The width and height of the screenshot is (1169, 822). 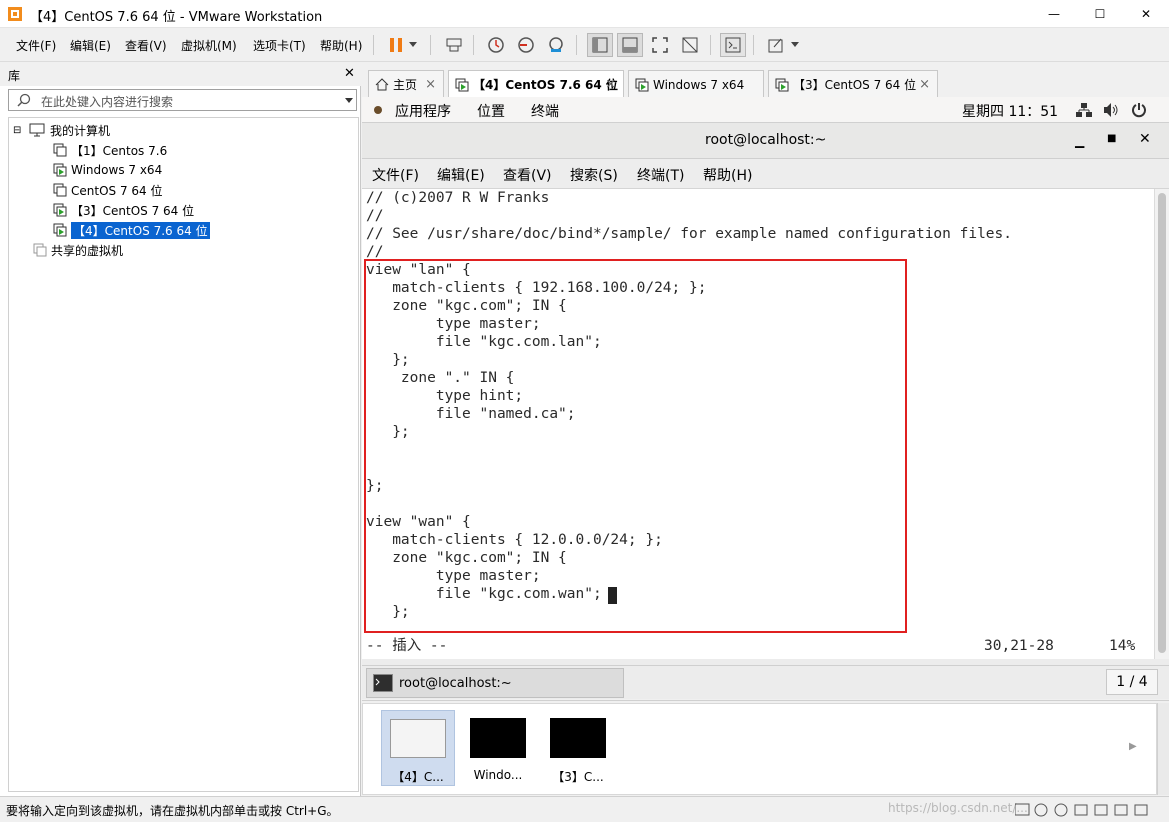 I want to click on scrollbar-thumb, so click(x=1162, y=423).